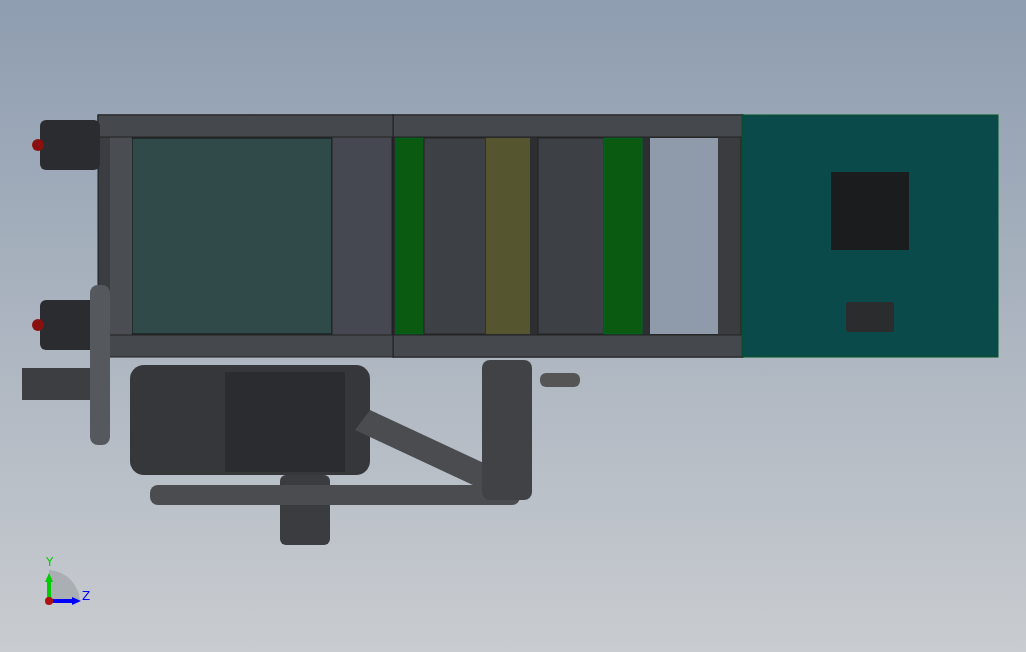 This screenshot has width=1026, height=652. Describe the element at coordinates (50, 562) in the screenshot. I see `axis-label: Y` at that location.